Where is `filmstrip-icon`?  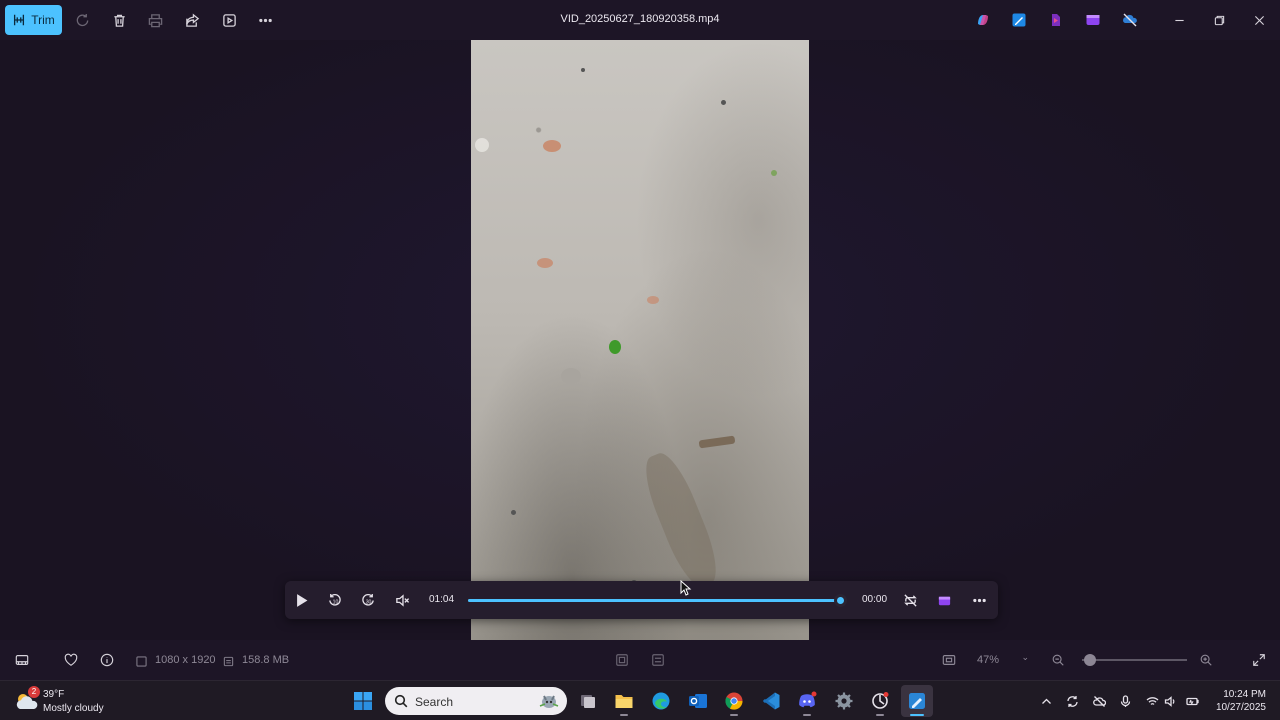 filmstrip-icon is located at coordinates (22, 660).